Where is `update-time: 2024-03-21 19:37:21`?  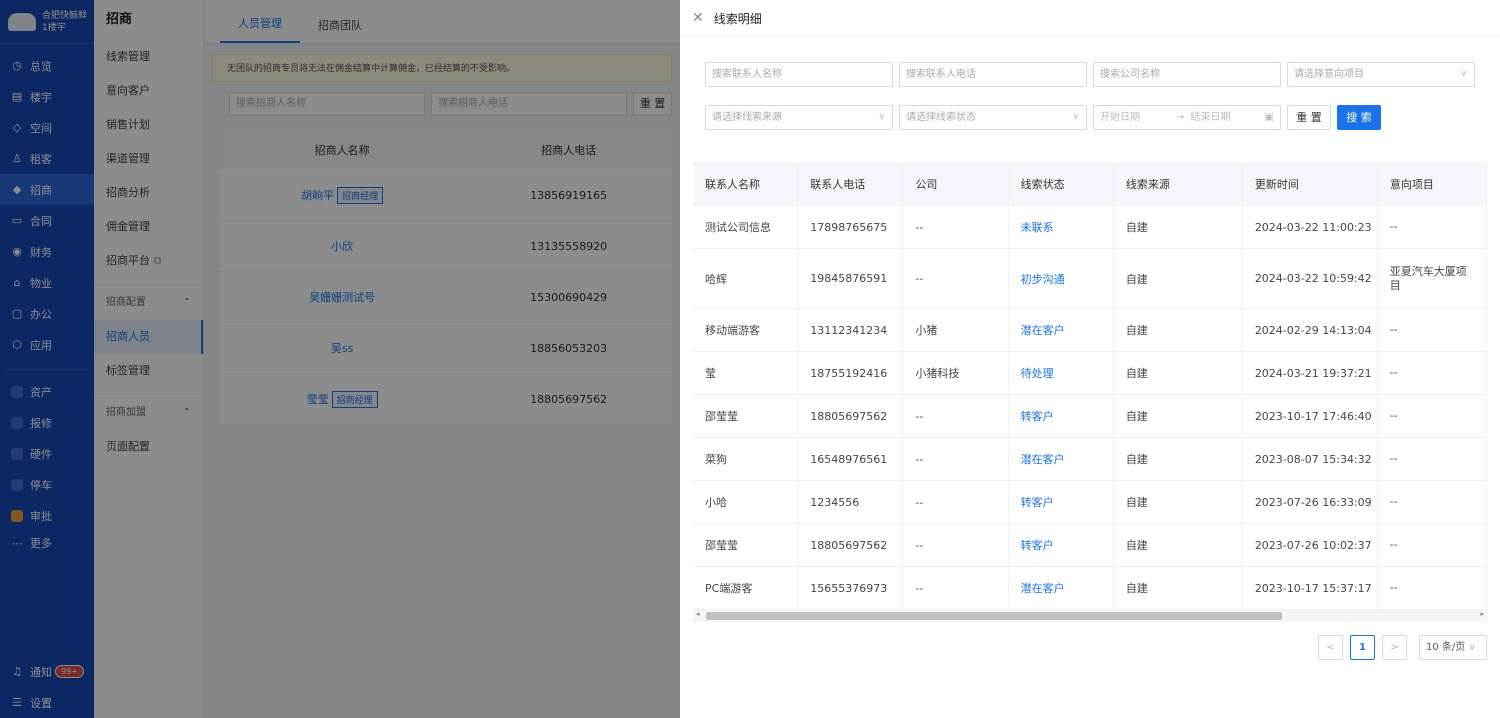
update-time: 2024-03-21 19:37:21 is located at coordinates (1310, 373).